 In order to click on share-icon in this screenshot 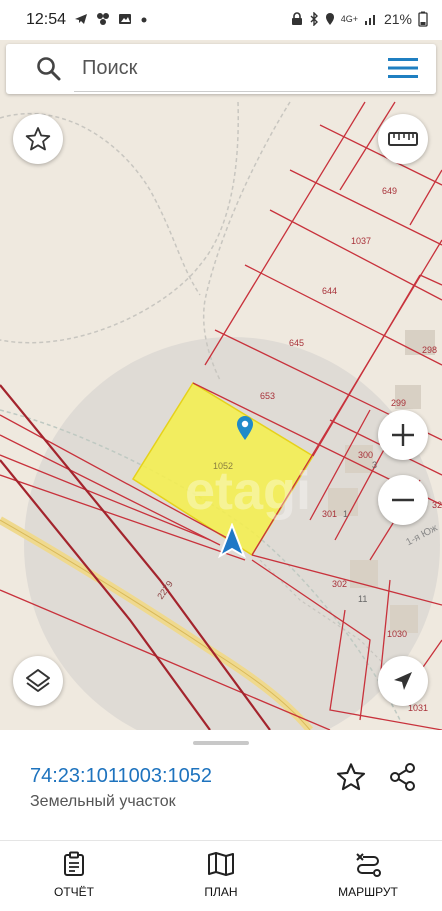, I will do `click(403, 777)`.